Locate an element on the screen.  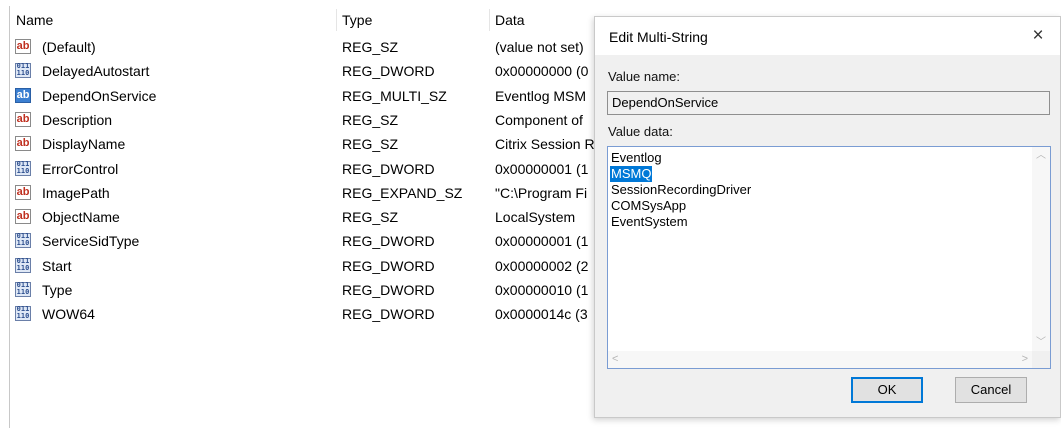
value-name: DependOnService is located at coordinates (99, 95).